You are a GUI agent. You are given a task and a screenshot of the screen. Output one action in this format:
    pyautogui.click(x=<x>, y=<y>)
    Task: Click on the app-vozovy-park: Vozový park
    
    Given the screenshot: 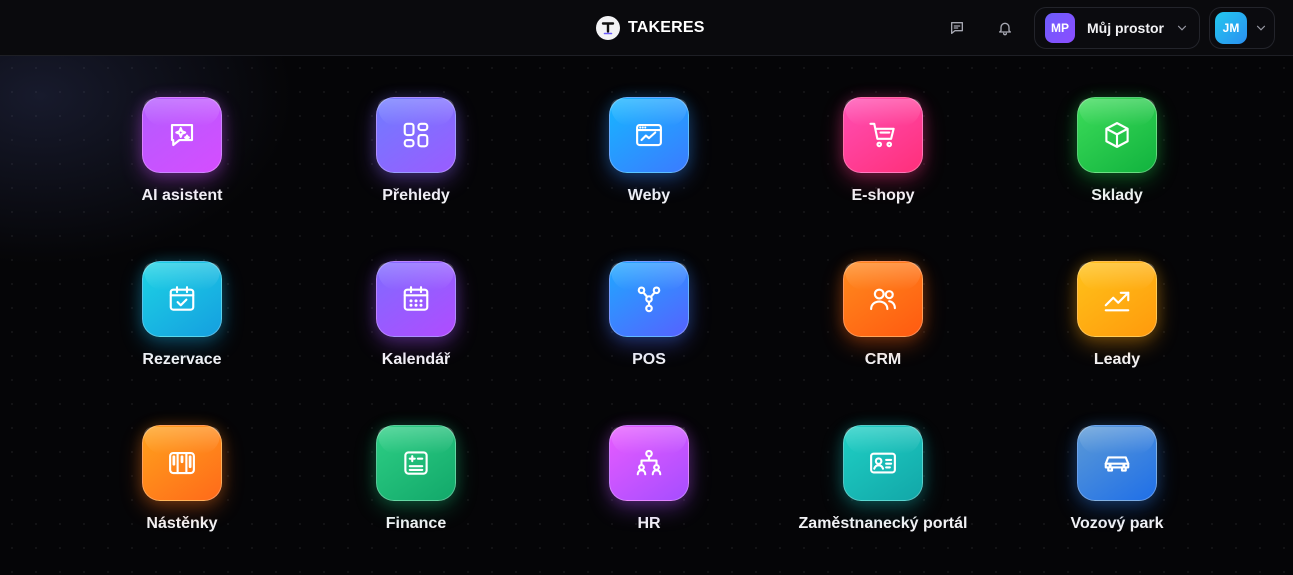 What is the action you would take?
    pyautogui.click(x=1117, y=485)
    